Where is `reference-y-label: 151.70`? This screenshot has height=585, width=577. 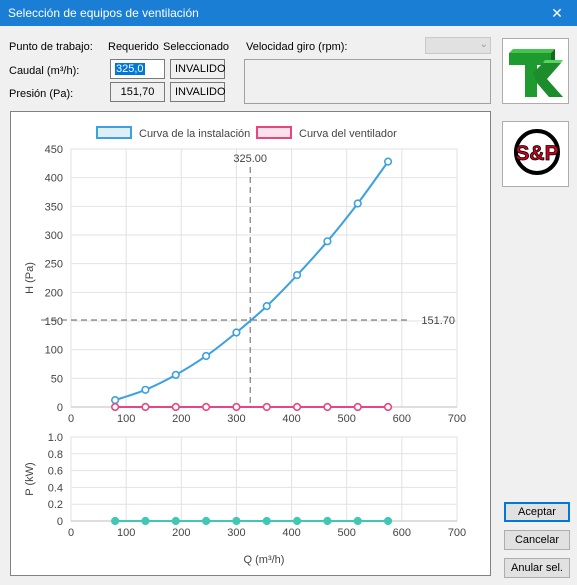 reference-y-label: 151.70 is located at coordinates (438, 321).